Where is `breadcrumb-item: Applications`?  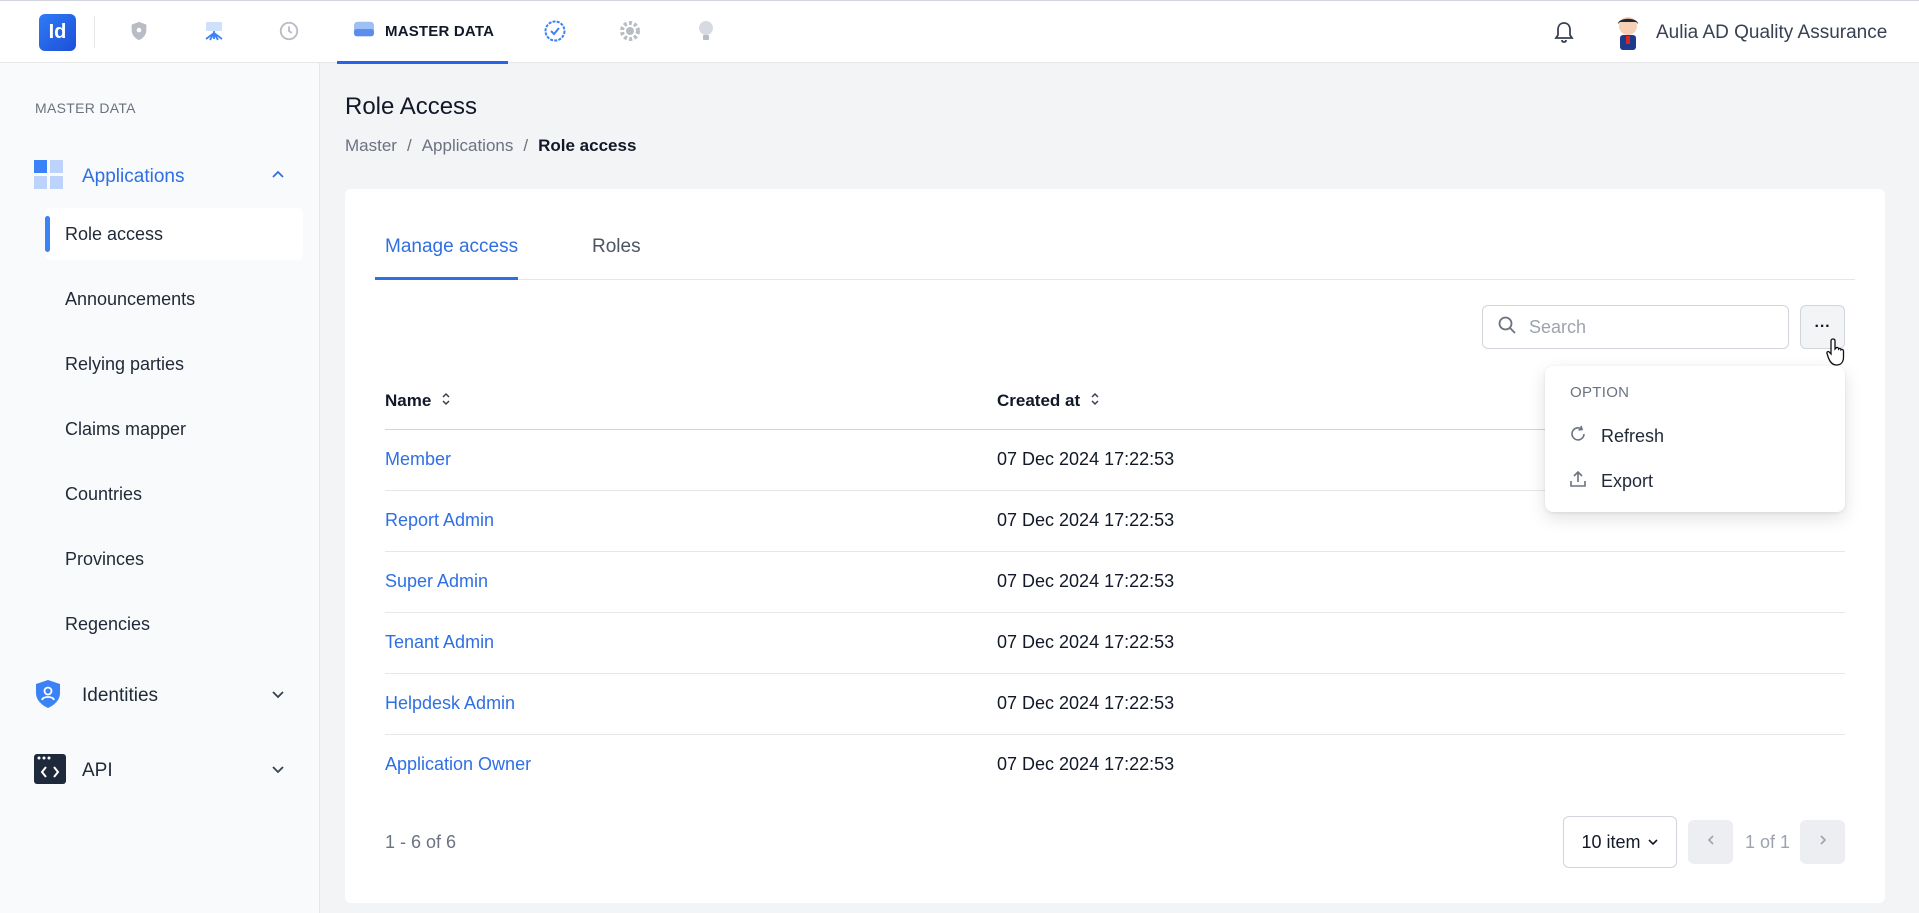
breadcrumb-item: Applications is located at coordinates (468, 146).